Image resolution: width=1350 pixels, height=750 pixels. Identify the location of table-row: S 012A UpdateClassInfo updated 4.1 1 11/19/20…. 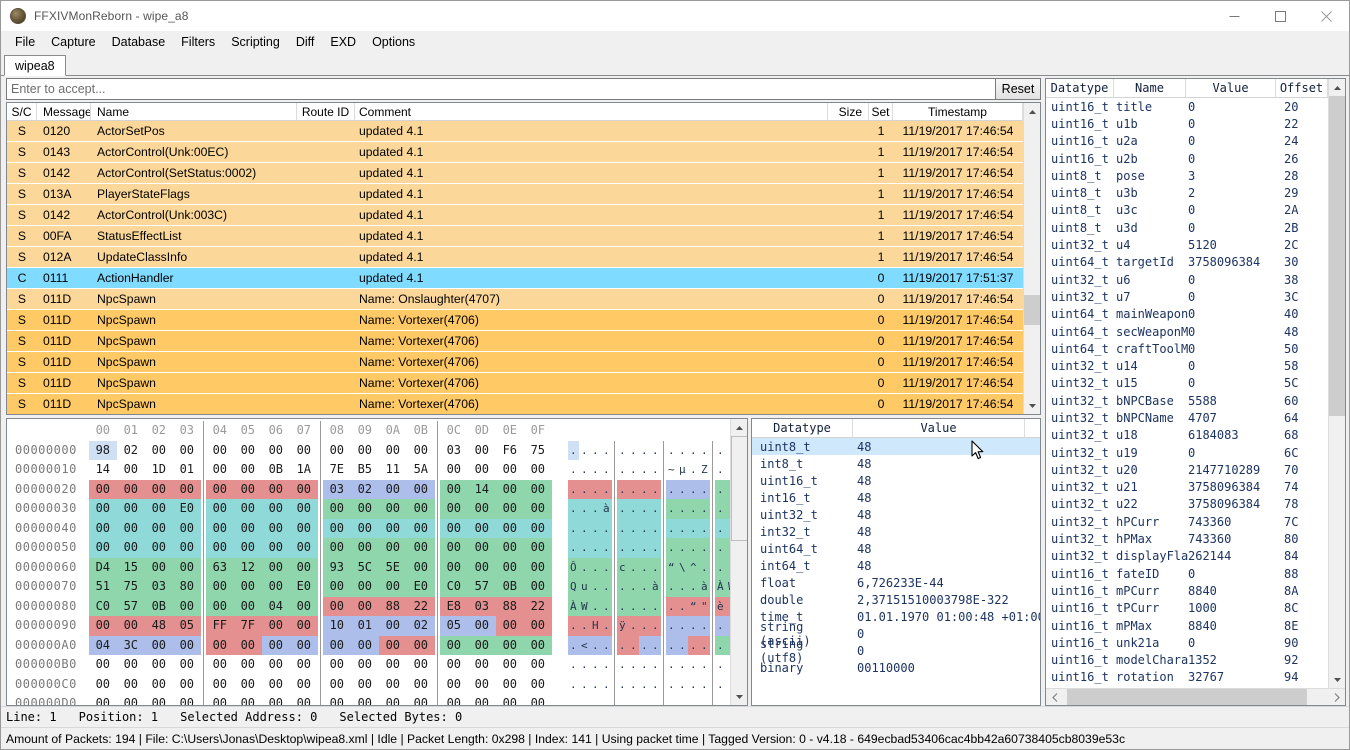
(515, 257).